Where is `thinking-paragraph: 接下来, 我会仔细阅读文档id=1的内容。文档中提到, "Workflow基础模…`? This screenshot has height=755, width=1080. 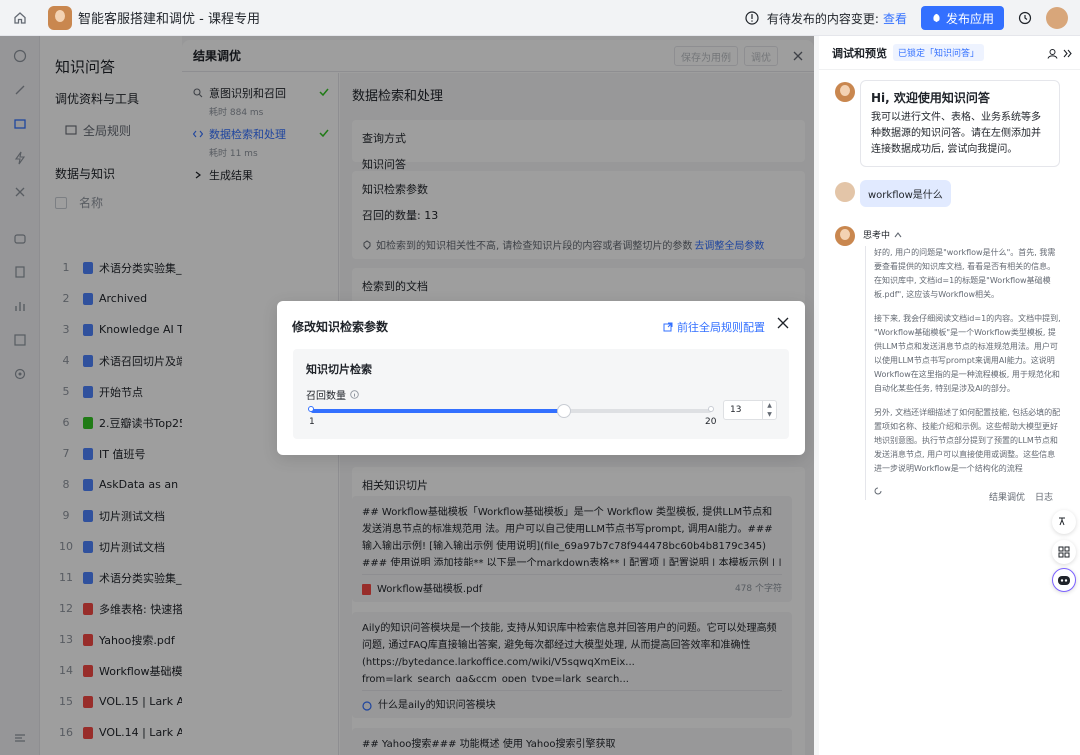 thinking-paragraph: 接下来, 我会仔细阅读文档id=1的内容。文档中提到, "Workflow基础模… is located at coordinates (967, 353).